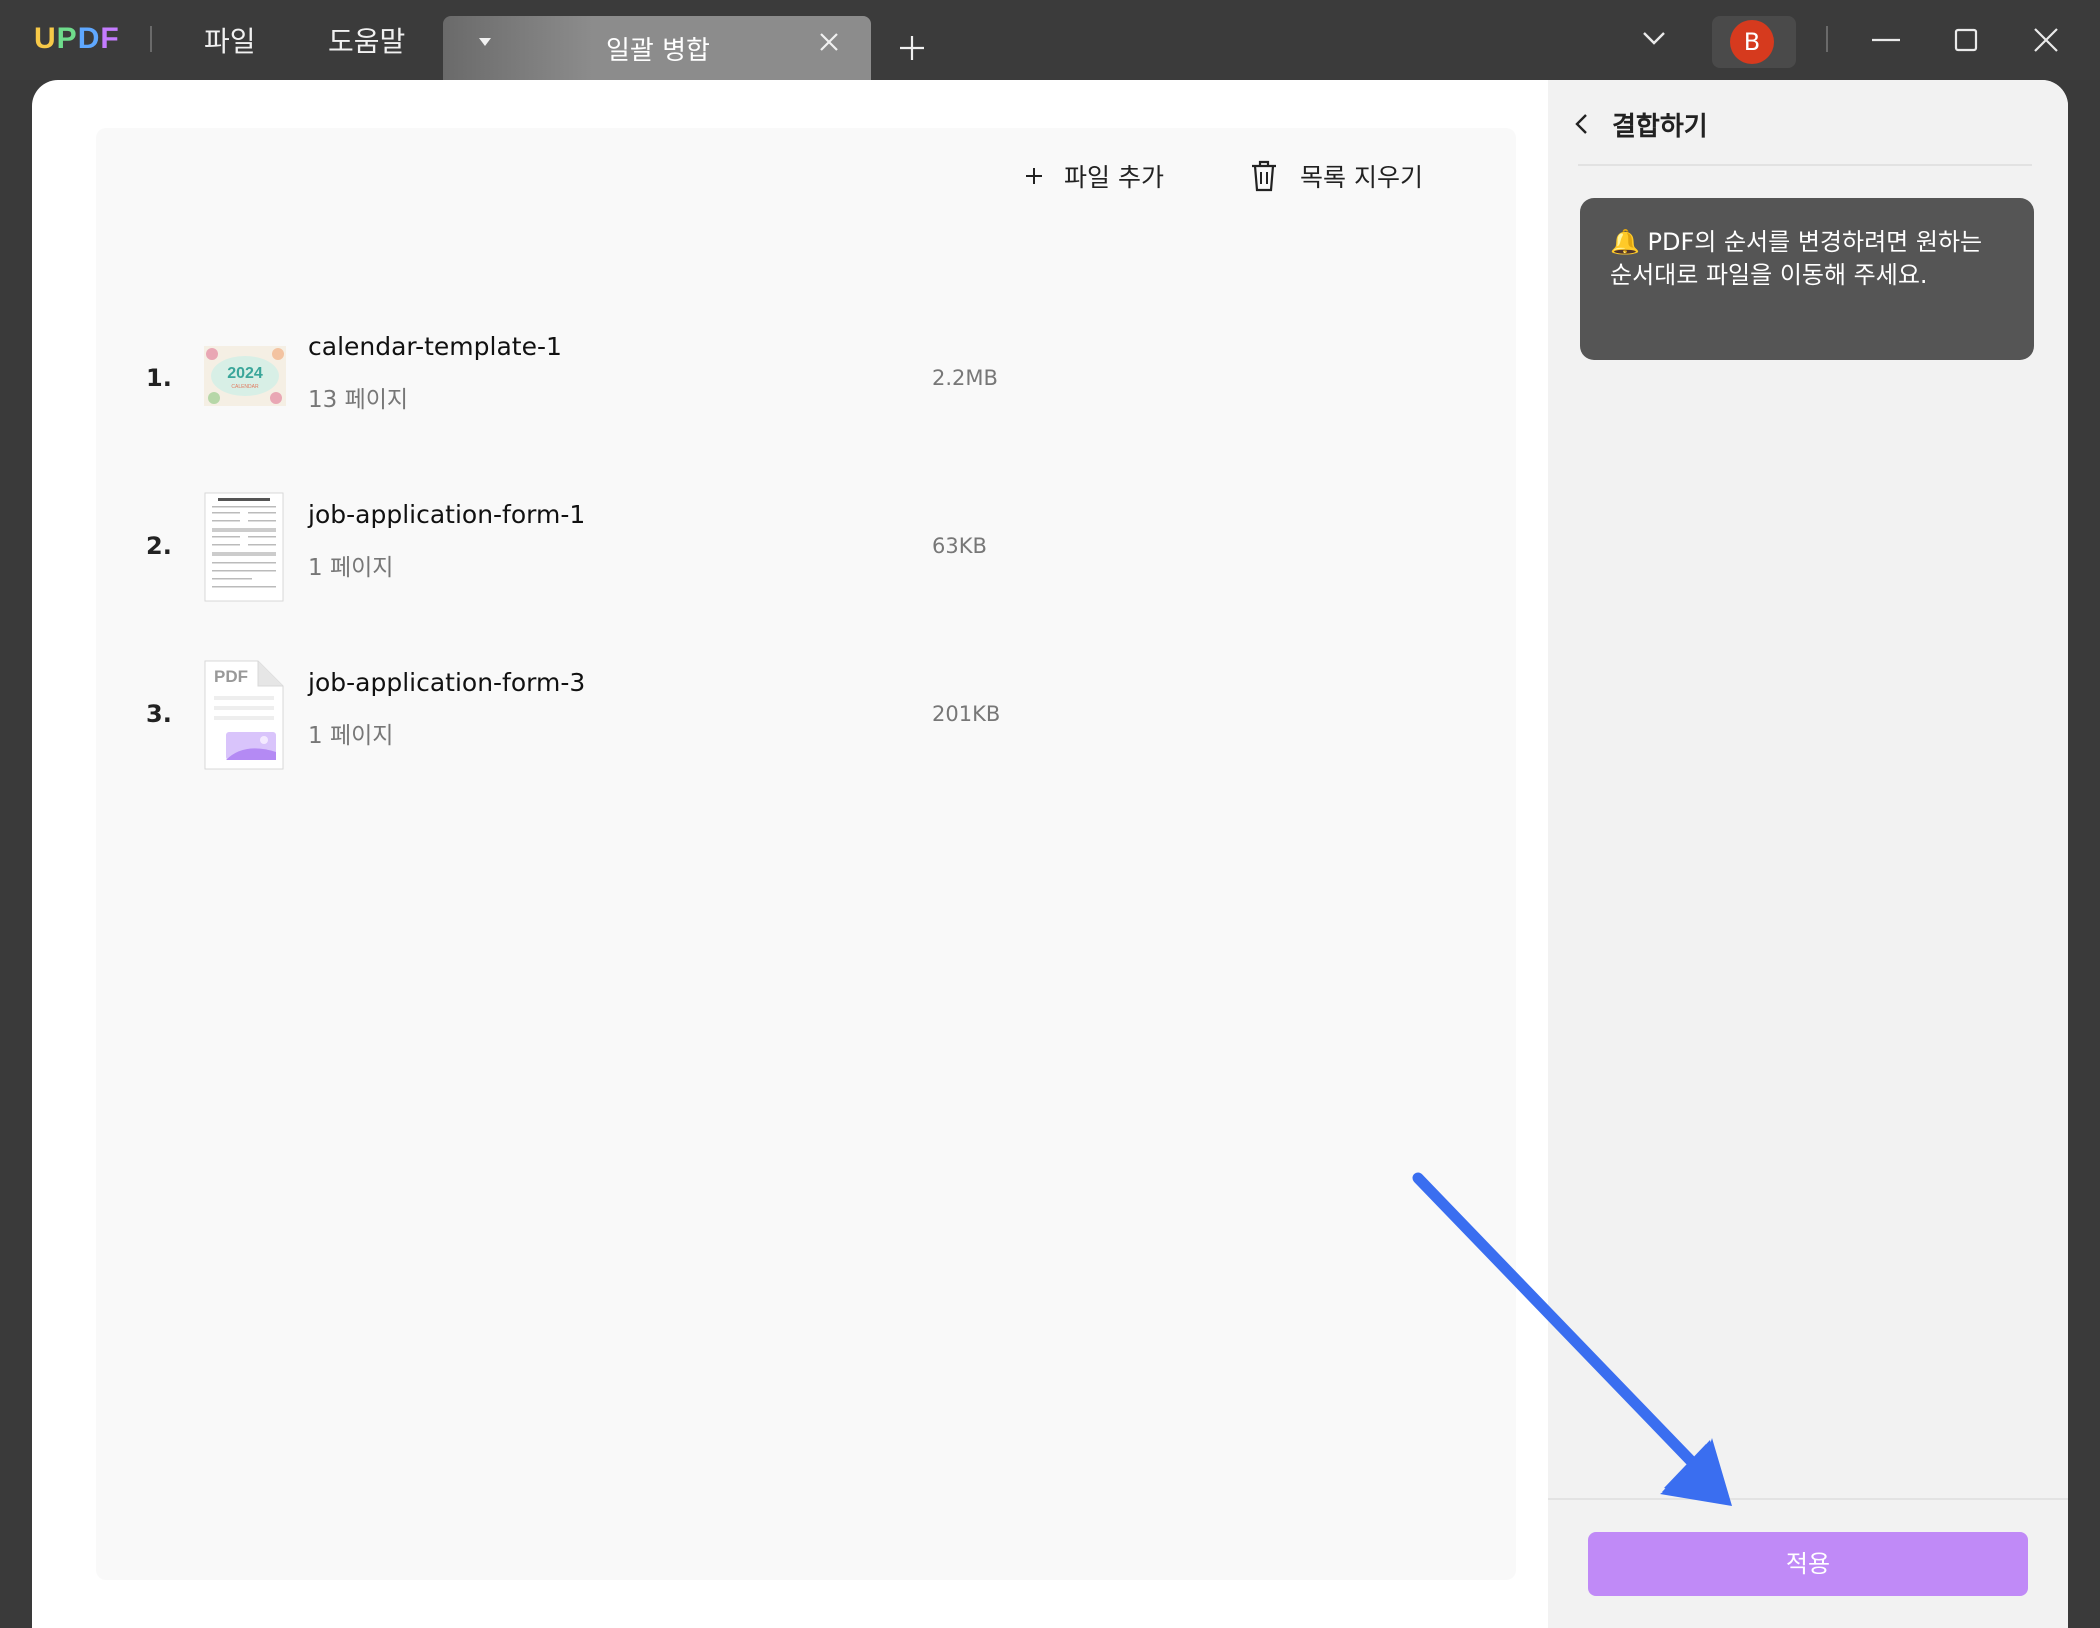 This screenshot has width=2100, height=1628. I want to click on sidebar-divider, so click(1805, 165).